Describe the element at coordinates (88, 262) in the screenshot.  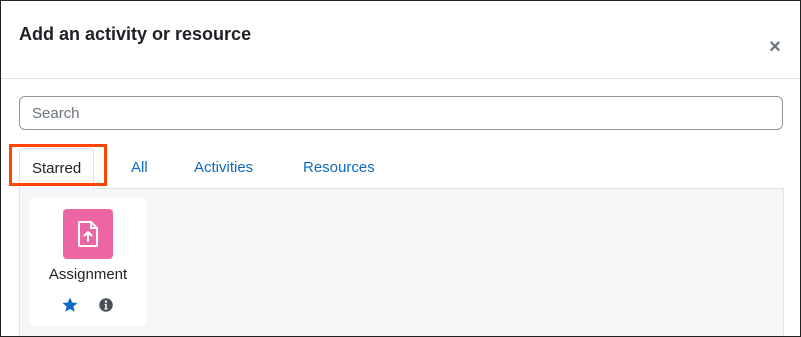
I see `activity-card-assignment: Assignment` at that location.